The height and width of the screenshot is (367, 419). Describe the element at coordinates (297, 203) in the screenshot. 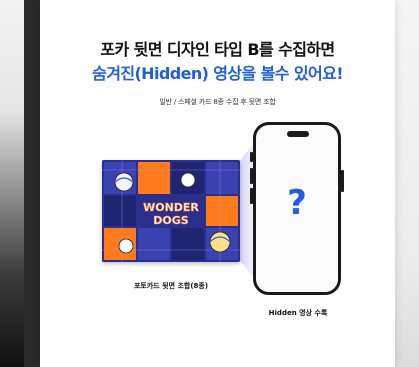

I see `hidden-video-question-mark: ?` at that location.